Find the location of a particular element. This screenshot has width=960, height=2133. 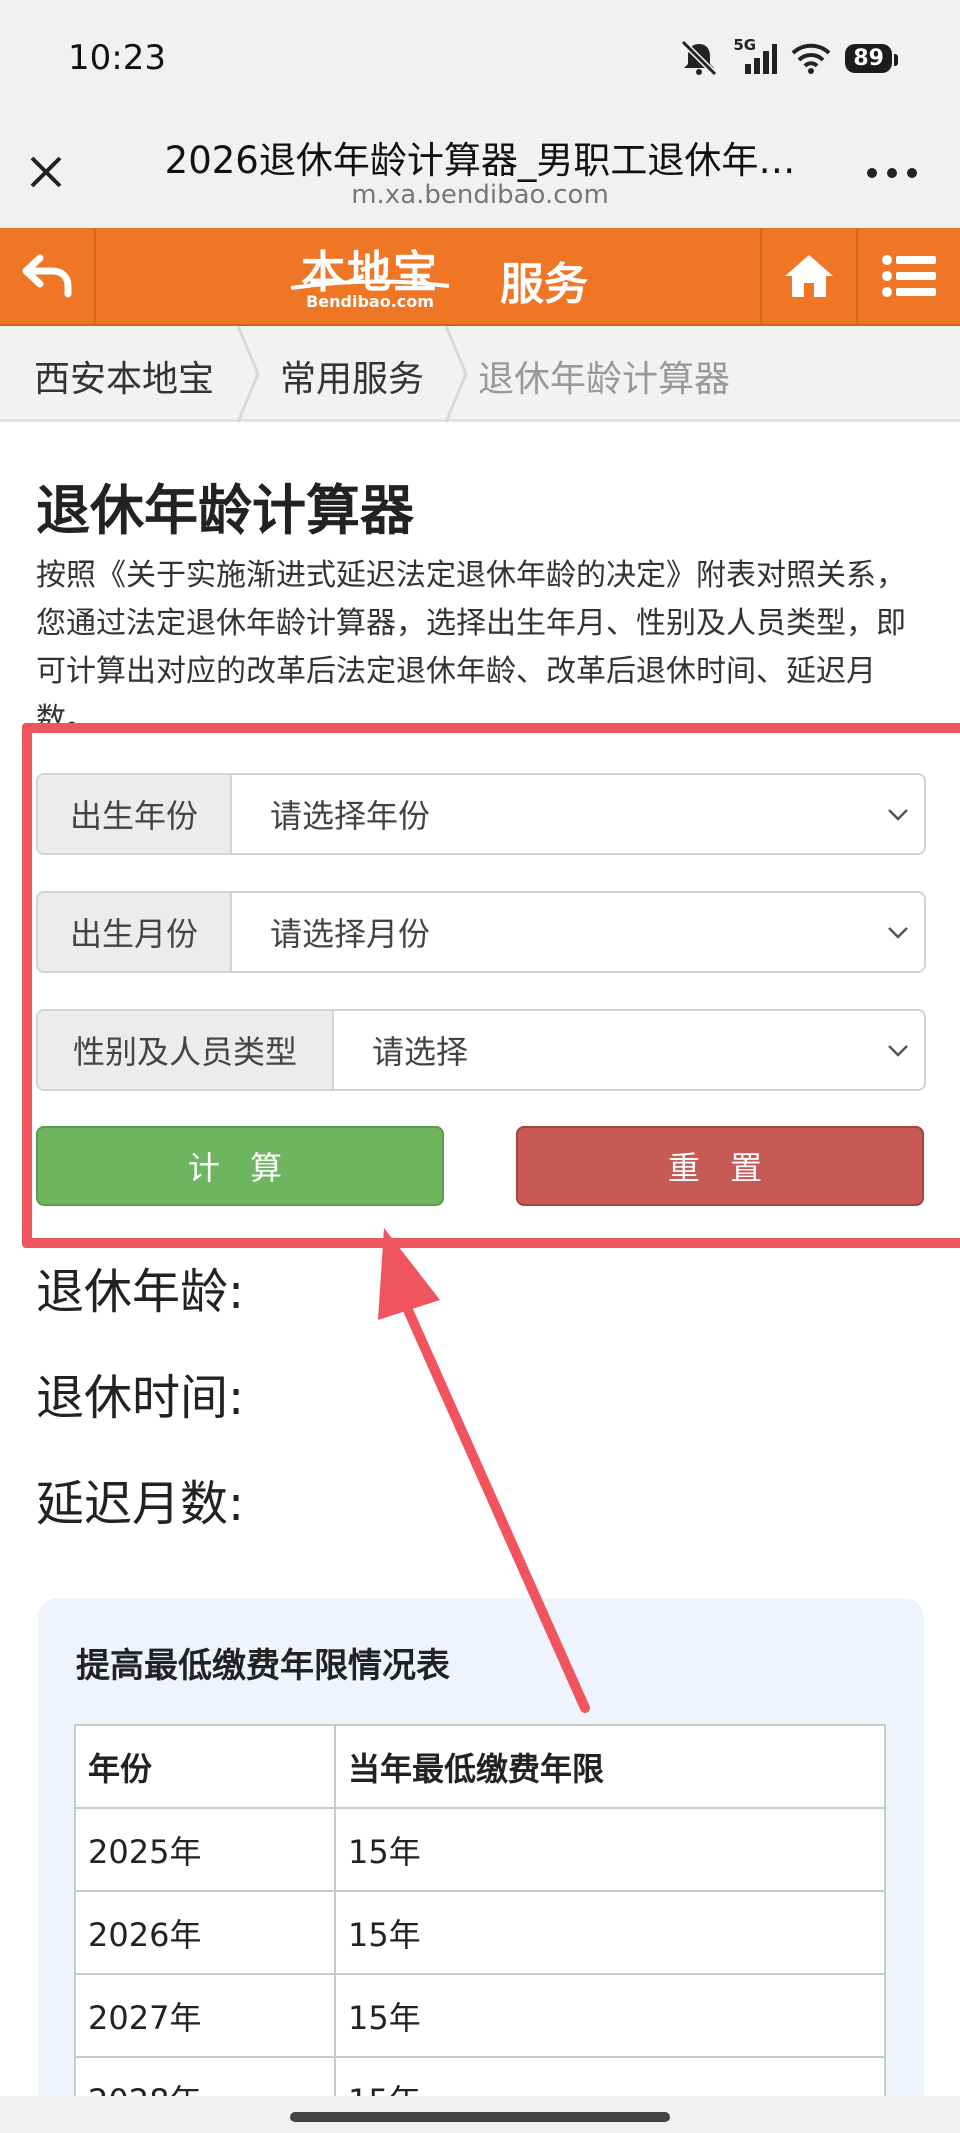

logo-swoosh is located at coordinates (370, 284).